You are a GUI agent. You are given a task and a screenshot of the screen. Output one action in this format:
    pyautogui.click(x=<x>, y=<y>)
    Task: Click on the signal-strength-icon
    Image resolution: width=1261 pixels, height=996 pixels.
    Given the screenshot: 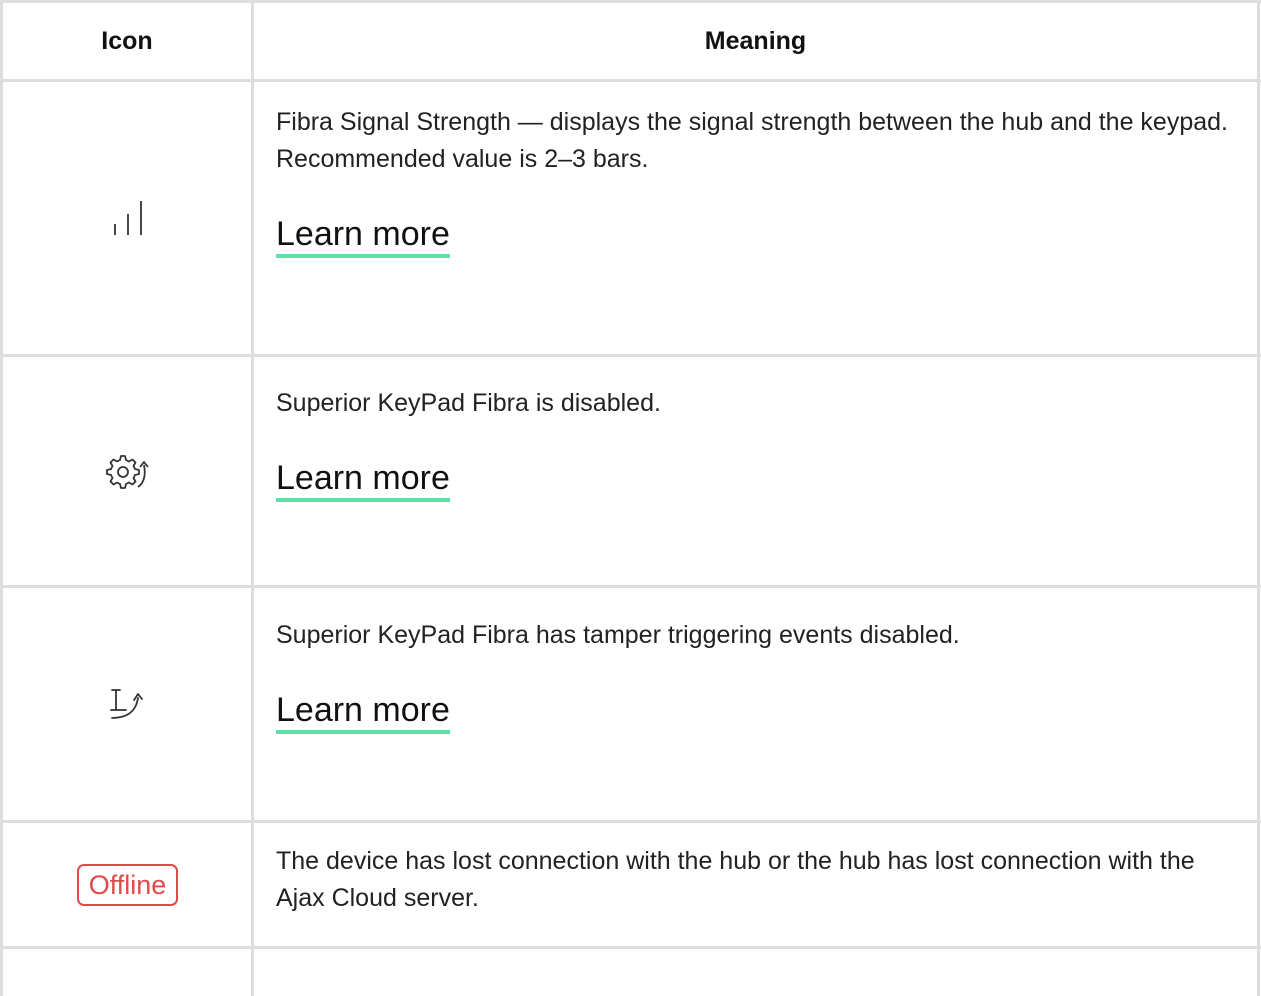 What is the action you would take?
    pyautogui.click(x=128, y=218)
    